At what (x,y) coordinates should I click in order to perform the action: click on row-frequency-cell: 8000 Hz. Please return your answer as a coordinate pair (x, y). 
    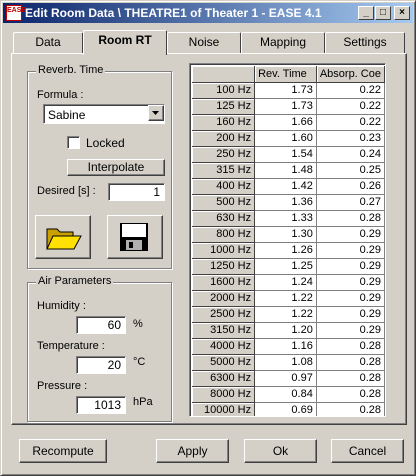
    Looking at the image, I should click on (224, 394).